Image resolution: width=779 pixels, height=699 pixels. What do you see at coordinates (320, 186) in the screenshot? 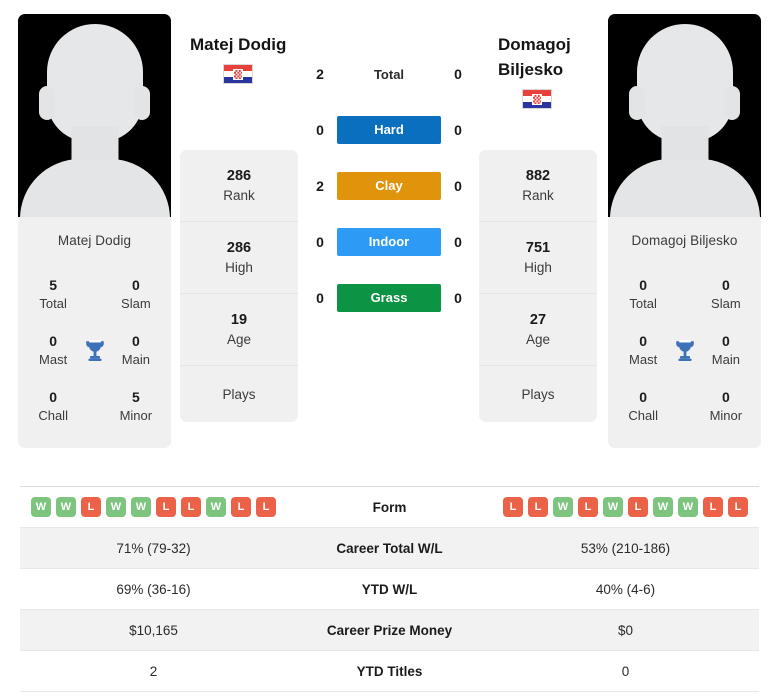
I see `h2h-left-score-clay: 2` at bounding box center [320, 186].